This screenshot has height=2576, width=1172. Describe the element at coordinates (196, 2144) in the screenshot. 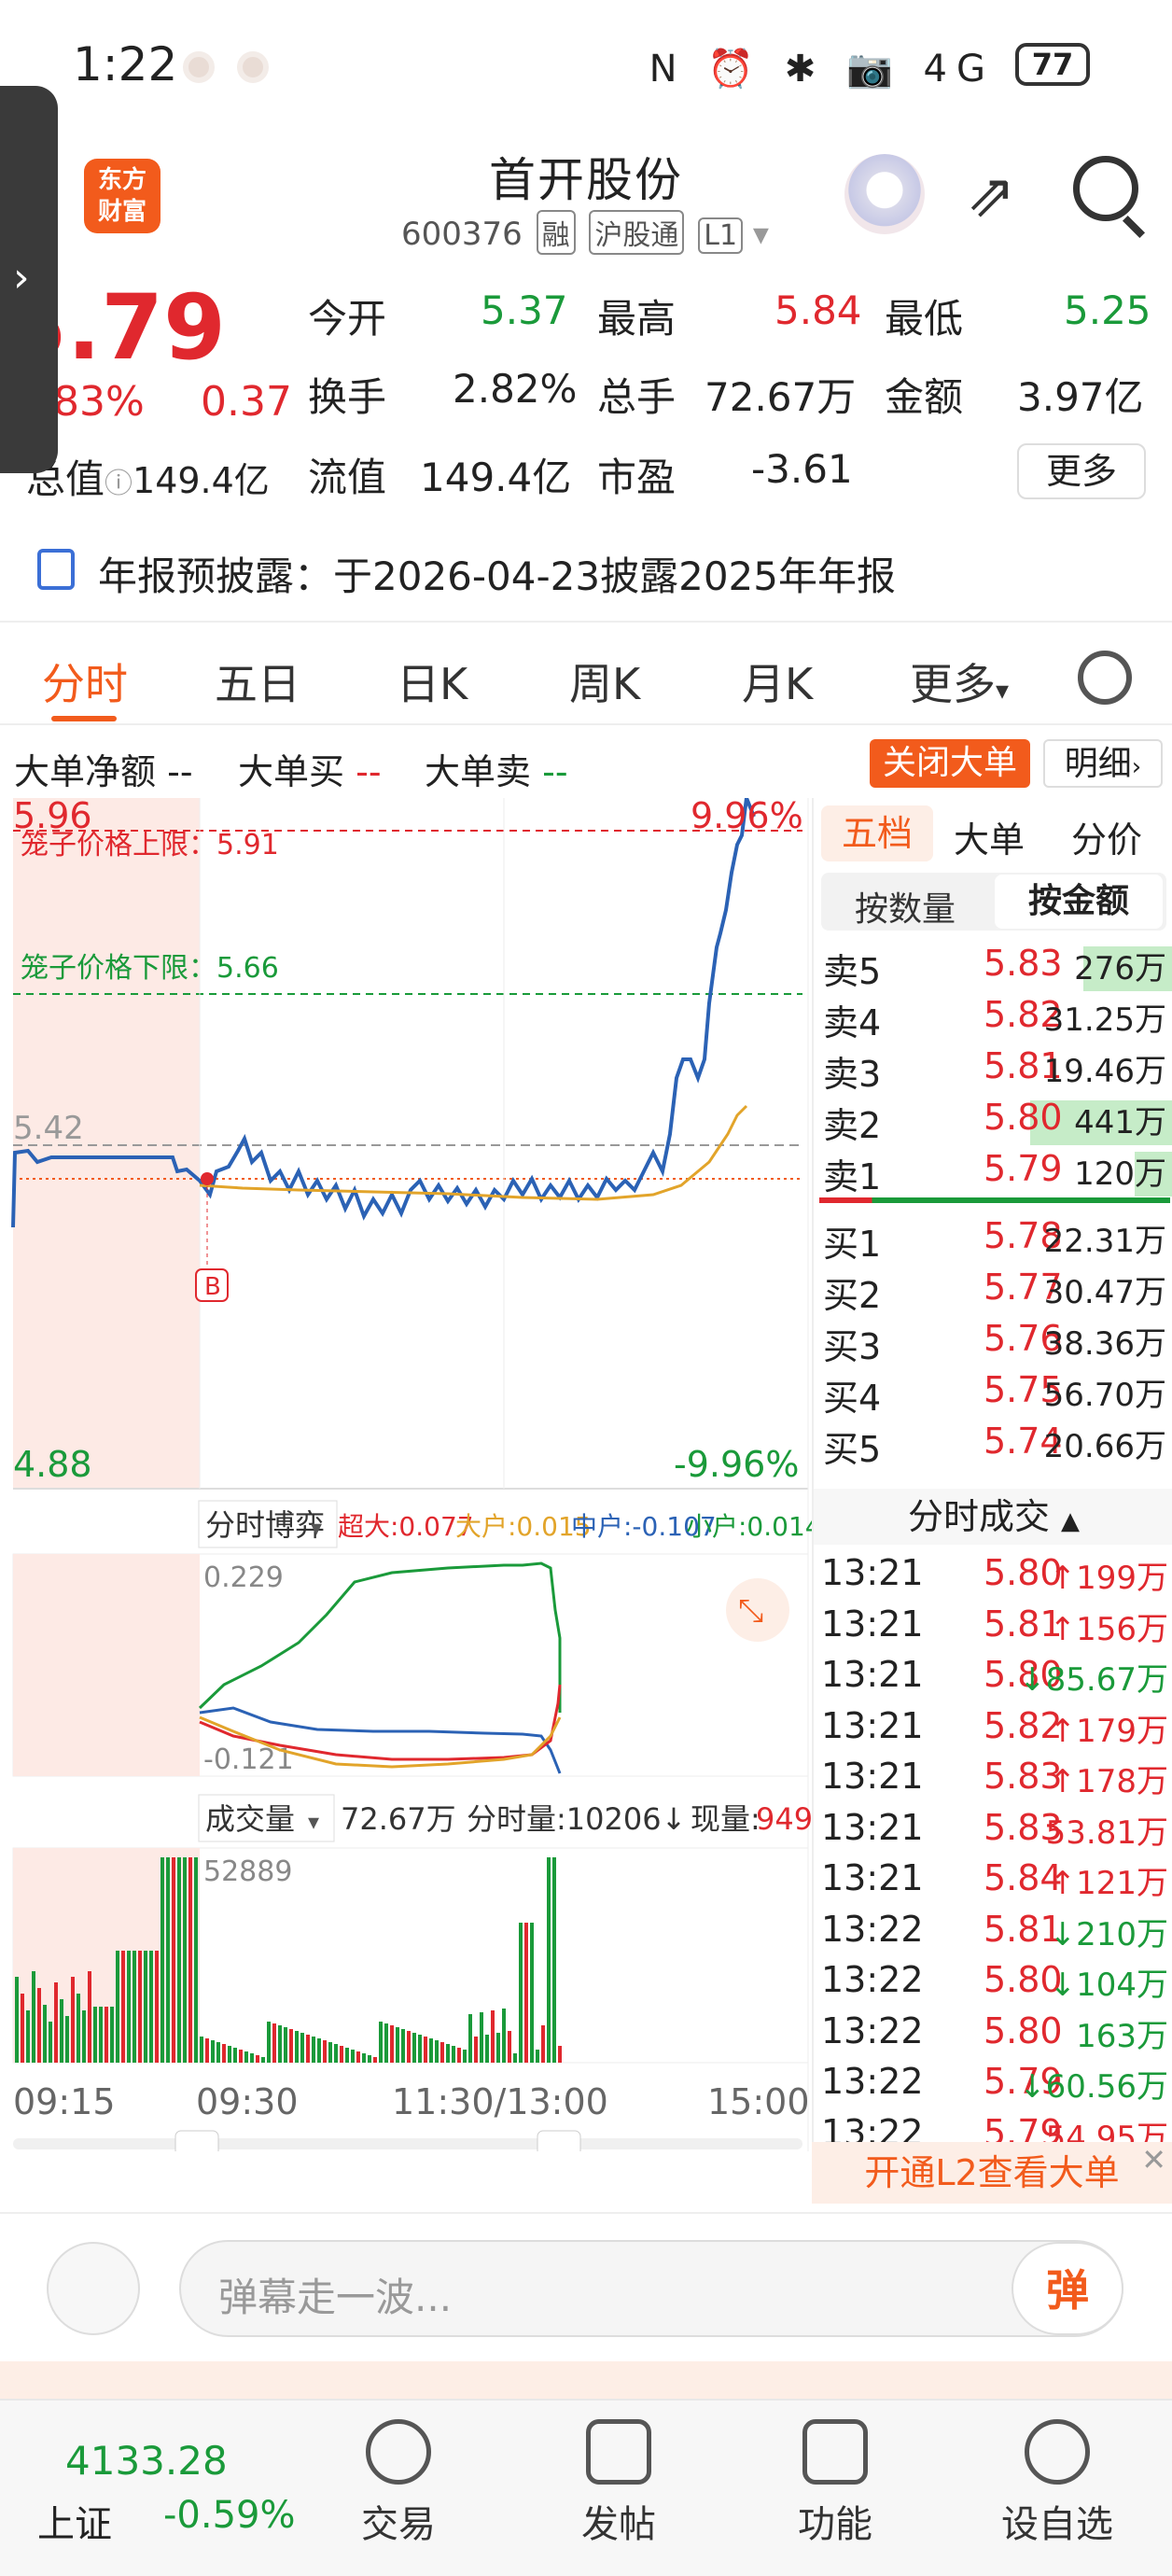

I see `scroll-handle-left` at that location.